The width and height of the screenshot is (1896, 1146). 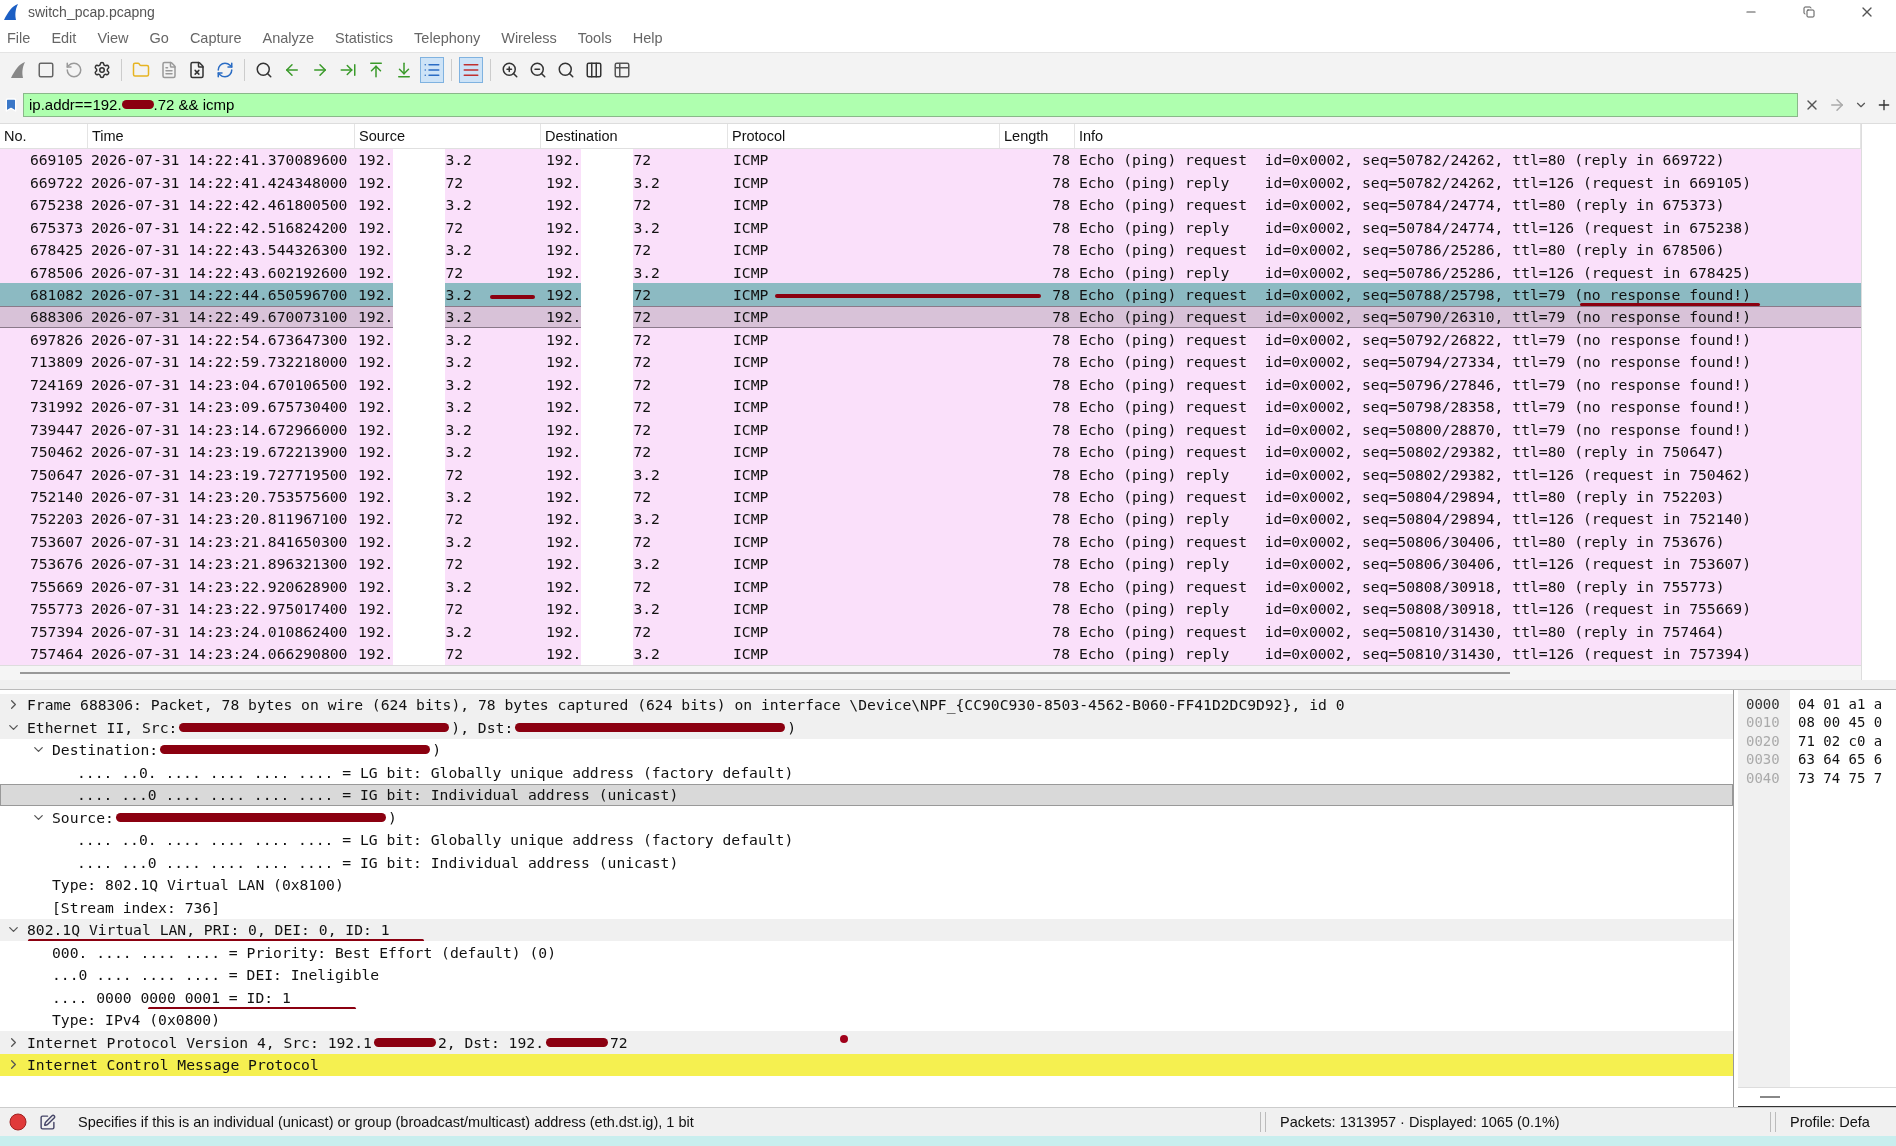 What do you see at coordinates (219, 586) in the screenshot?
I see `table-cell: 2026-07-31 14:23:22.920628900` at bounding box center [219, 586].